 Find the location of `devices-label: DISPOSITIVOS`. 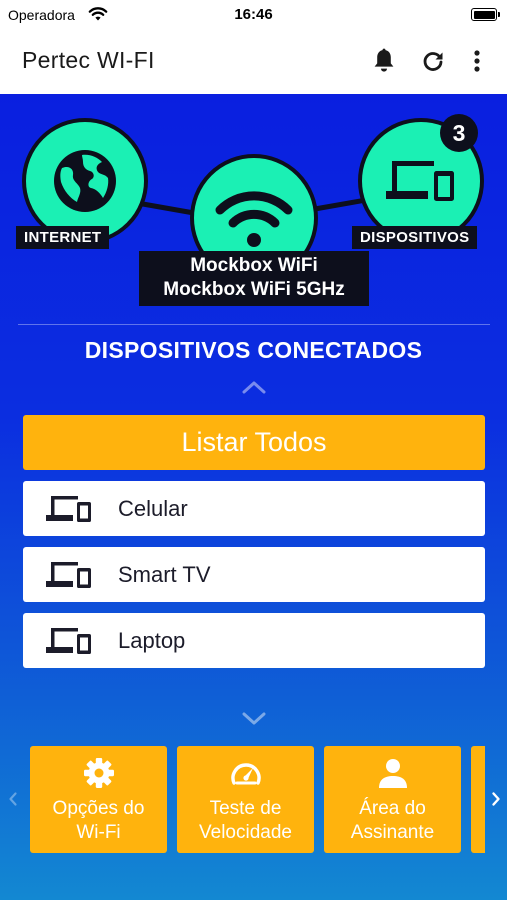

devices-label: DISPOSITIVOS is located at coordinates (415, 237).